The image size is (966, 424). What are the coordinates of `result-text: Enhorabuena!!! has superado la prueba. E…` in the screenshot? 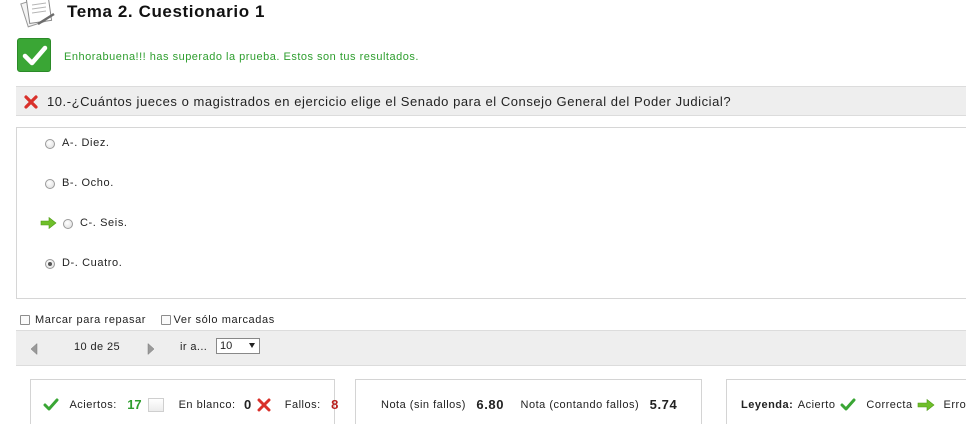 It's located at (241, 57).